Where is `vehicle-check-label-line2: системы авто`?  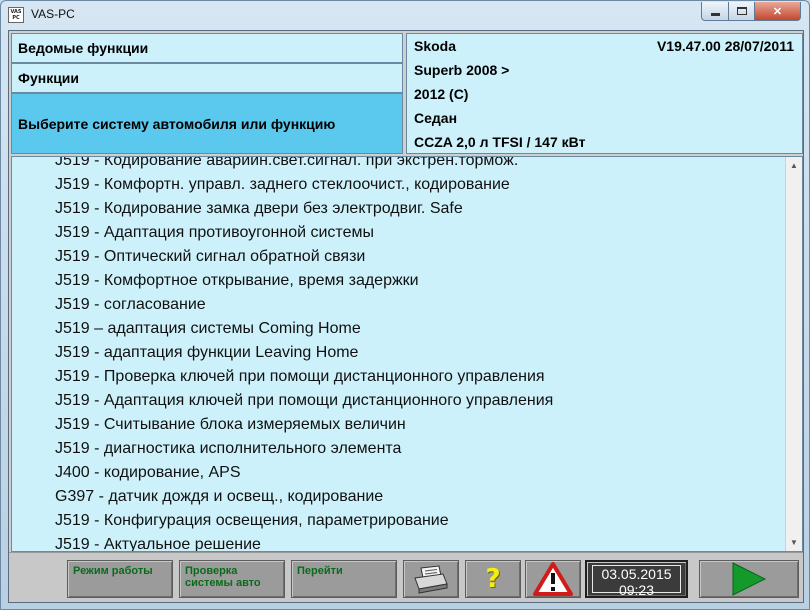 vehicle-check-label-line2: системы авто is located at coordinates (223, 583).